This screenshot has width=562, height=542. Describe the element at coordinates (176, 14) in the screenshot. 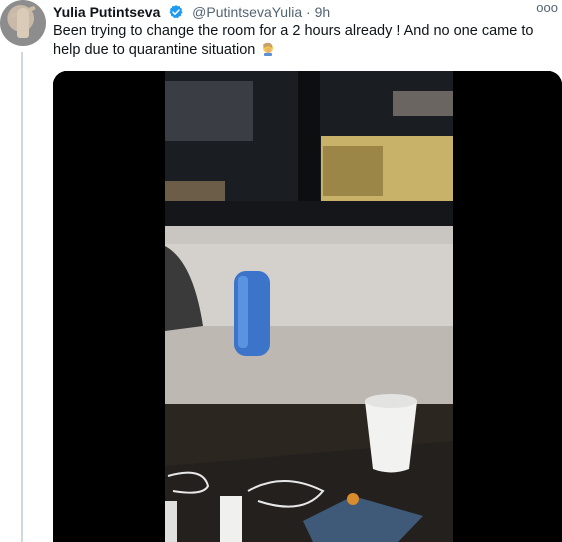

I see `verified-badge-icon` at that location.